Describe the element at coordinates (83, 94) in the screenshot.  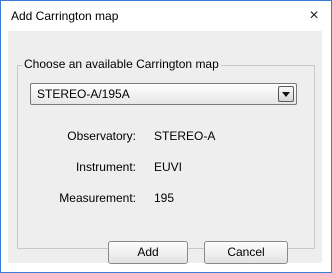
I see `dropdown-selected-value: STEREO-A/195A` at that location.